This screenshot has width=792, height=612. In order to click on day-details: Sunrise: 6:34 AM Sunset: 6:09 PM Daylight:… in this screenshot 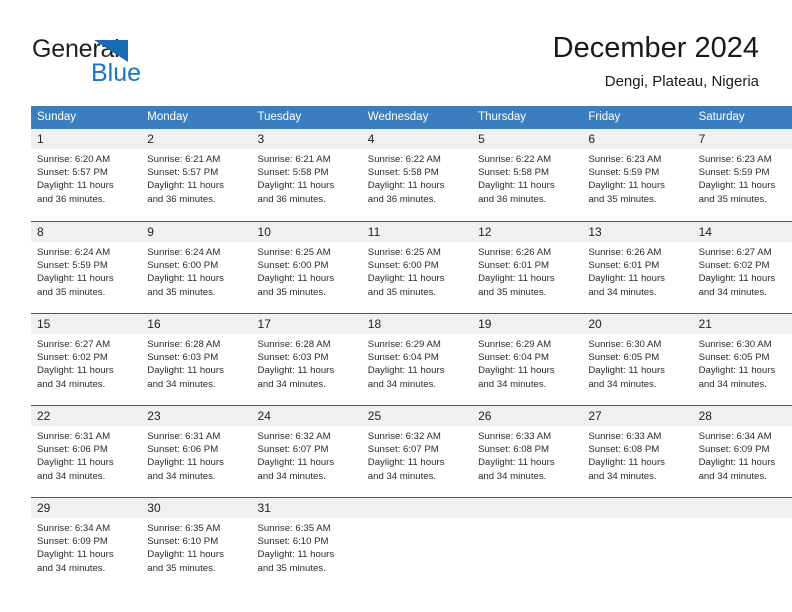, I will do `click(742, 454)`.